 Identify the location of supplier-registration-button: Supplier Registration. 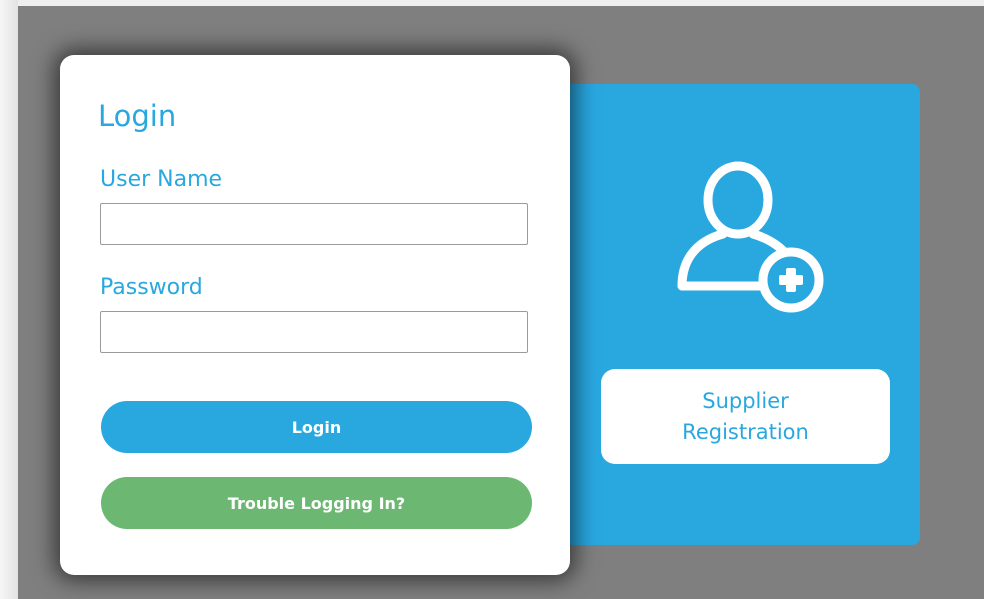
(745, 416).